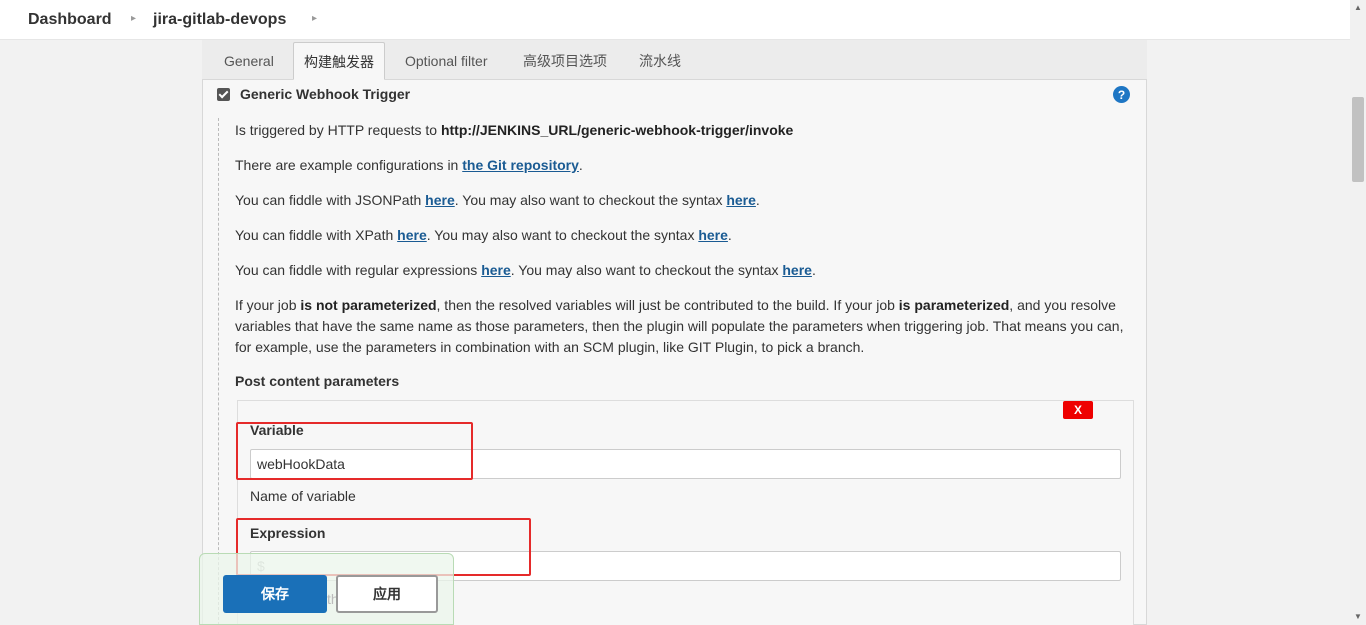 The image size is (1366, 625). I want to click on regex-fiddle-link: here, so click(496, 270).